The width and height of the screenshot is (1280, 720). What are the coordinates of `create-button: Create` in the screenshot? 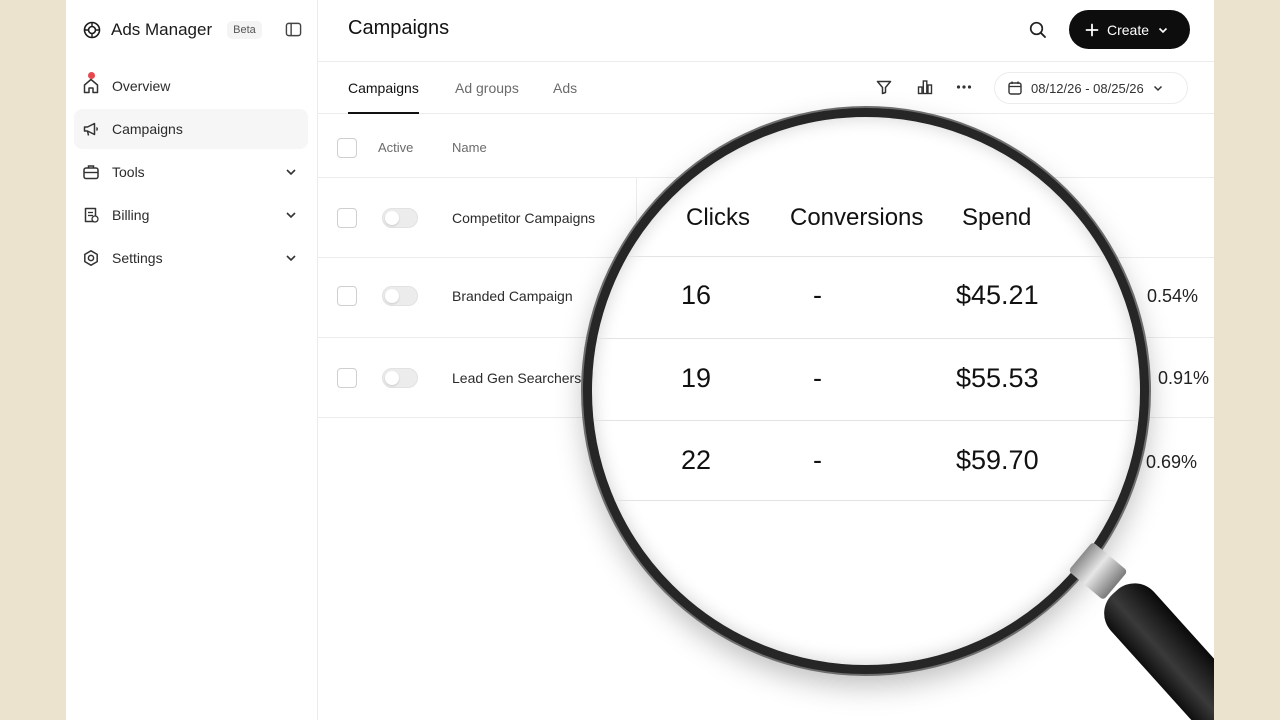 It's located at (1129, 29).